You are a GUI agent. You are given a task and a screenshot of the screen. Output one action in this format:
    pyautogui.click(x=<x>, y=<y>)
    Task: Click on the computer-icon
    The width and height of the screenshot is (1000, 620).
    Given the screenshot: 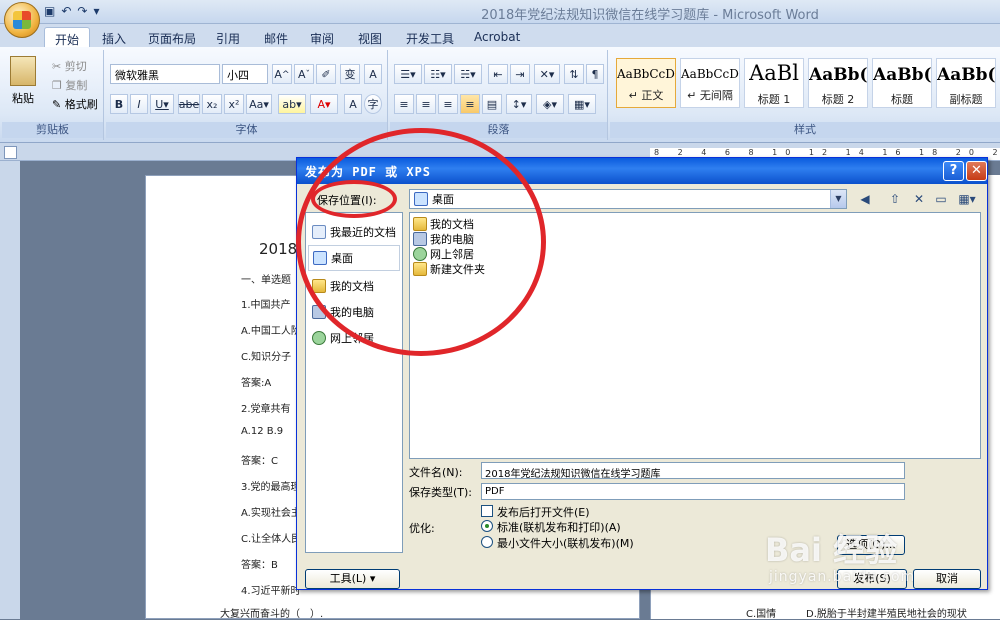 What is the action you would take?
    pyautogui.click(x=319, y=312)
    